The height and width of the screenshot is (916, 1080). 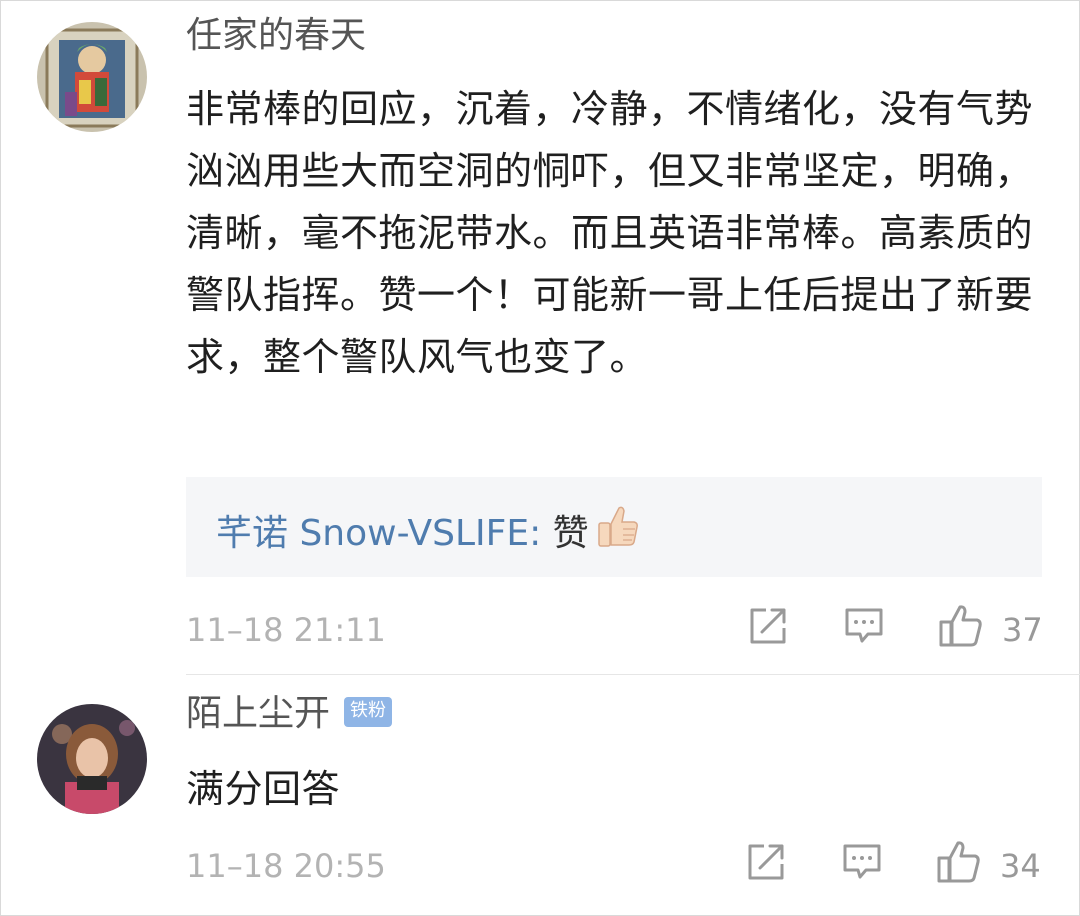 I want to click on fan-badge: 铁粉, so click(x=368, y=712).